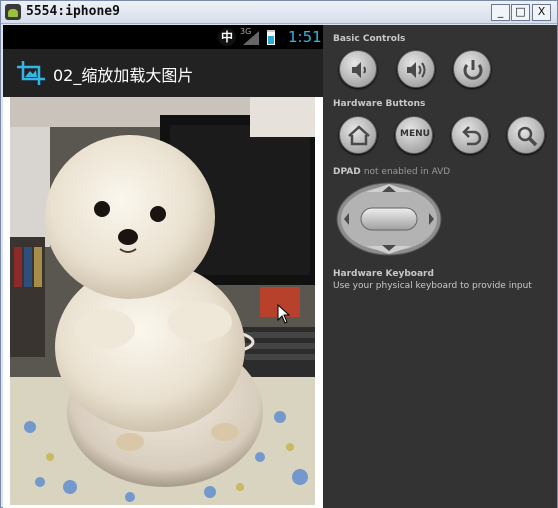 Image resolution: width=558 pixels, height=508 pixels. What do you see at coordinates (31, 73) in the screenshot?
I see `crop-icon` at bounding box center [31, 73].